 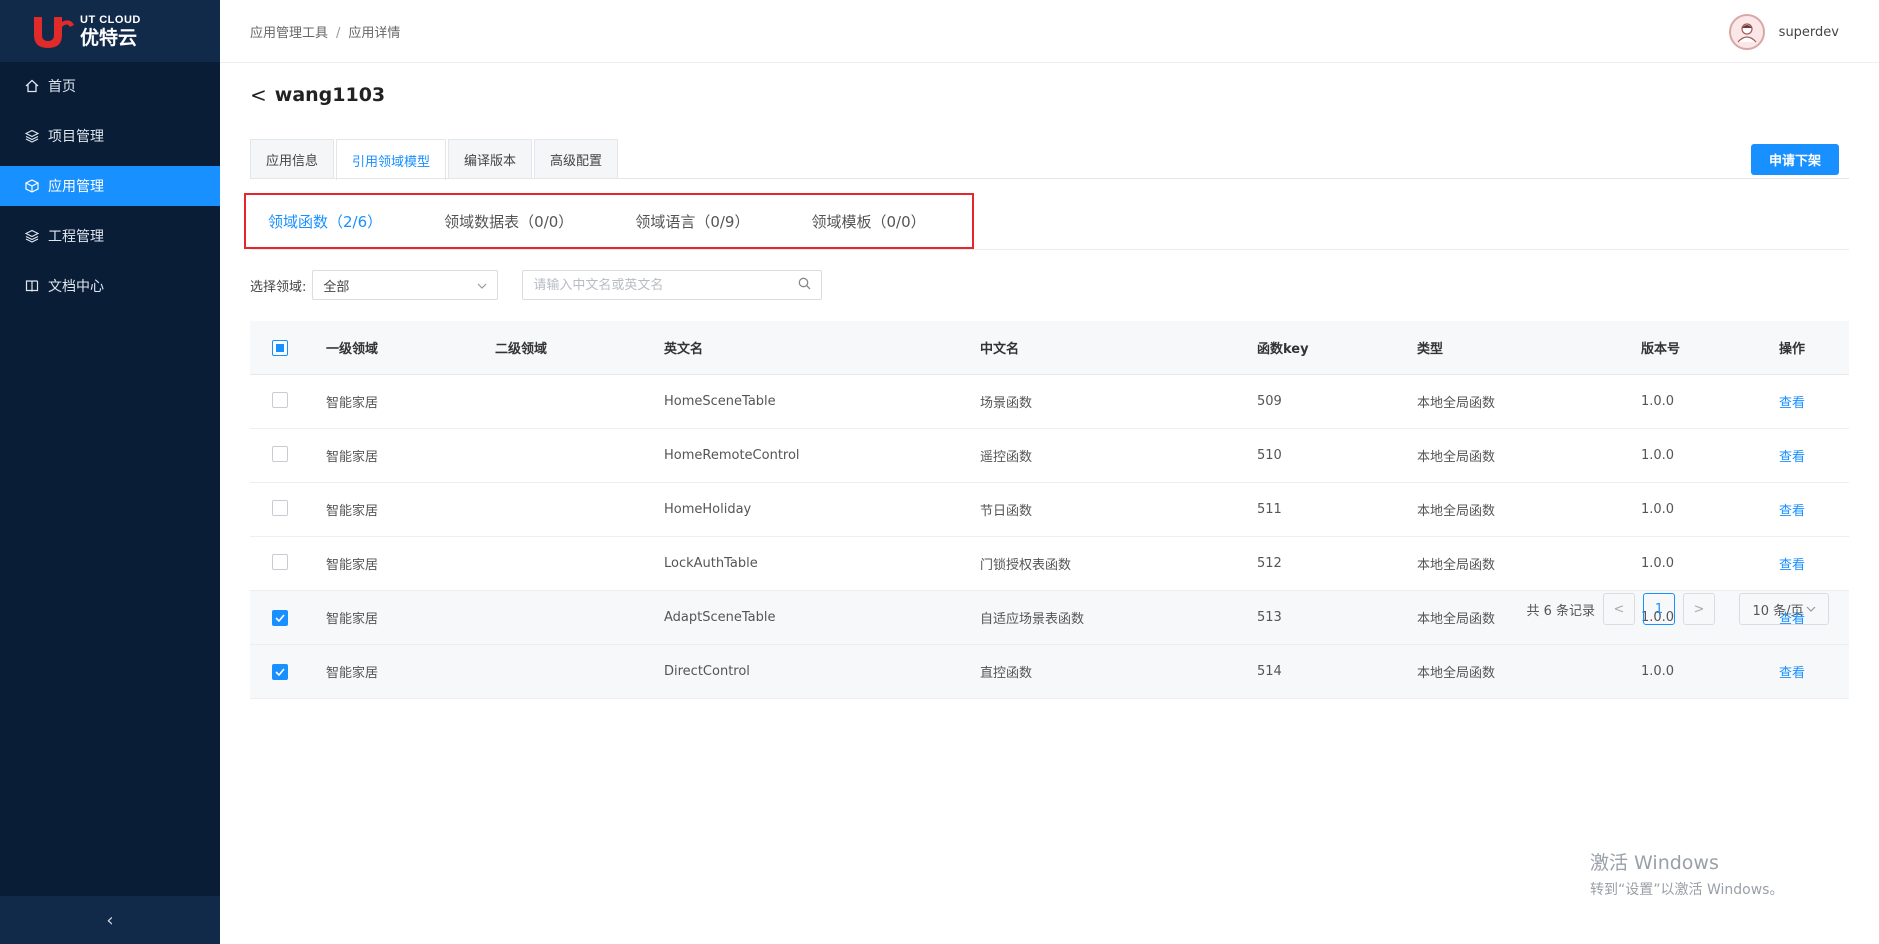 What do you see at coordinates (708, 509) in the screenshot?
I see `cell-english-name: HomeHoliday` at bounding box center [708, 509].